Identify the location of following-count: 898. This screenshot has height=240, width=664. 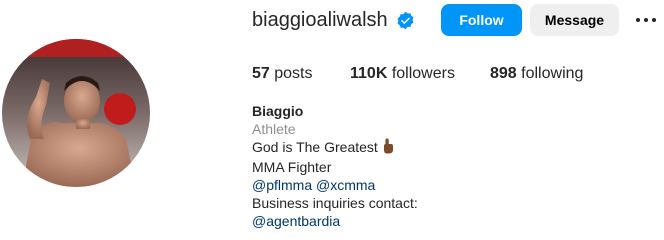
(503, 73).